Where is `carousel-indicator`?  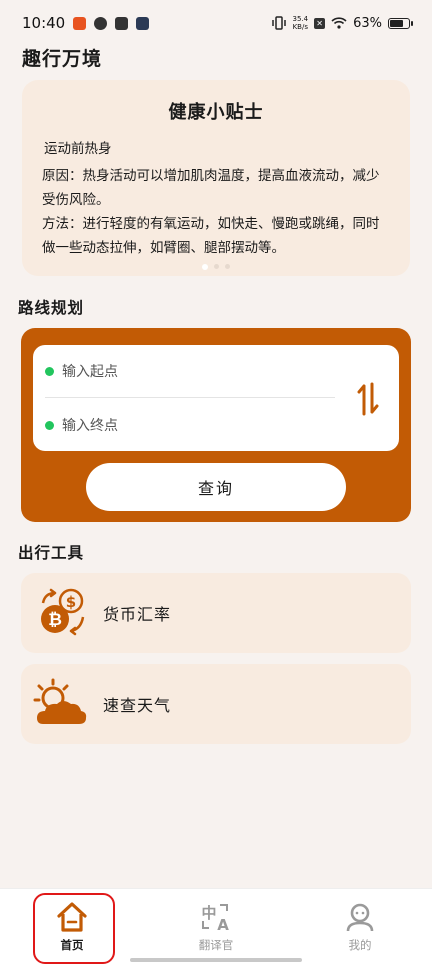
carousel-indicator is located at coordinates (216, 267).